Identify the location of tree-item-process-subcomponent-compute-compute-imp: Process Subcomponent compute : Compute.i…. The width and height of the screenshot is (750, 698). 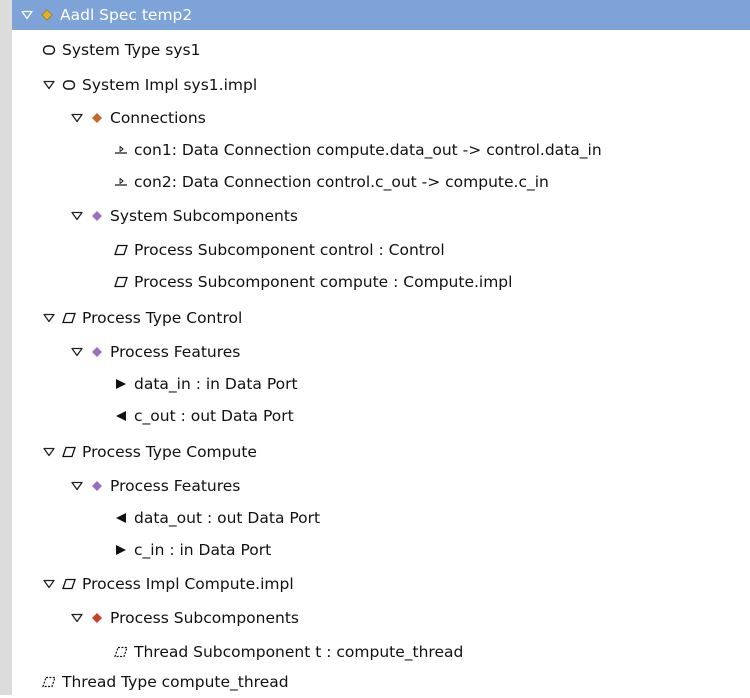
(381, 282).